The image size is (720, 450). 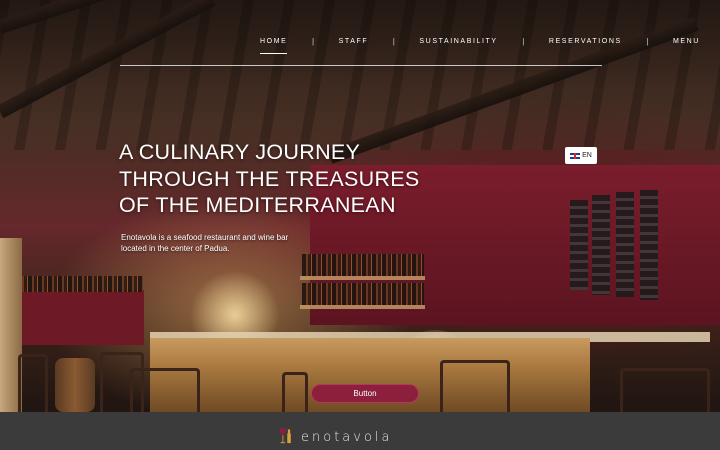 I want to click on nav-item-reservations: RESERVATIONS, so click(x=585, y=41).